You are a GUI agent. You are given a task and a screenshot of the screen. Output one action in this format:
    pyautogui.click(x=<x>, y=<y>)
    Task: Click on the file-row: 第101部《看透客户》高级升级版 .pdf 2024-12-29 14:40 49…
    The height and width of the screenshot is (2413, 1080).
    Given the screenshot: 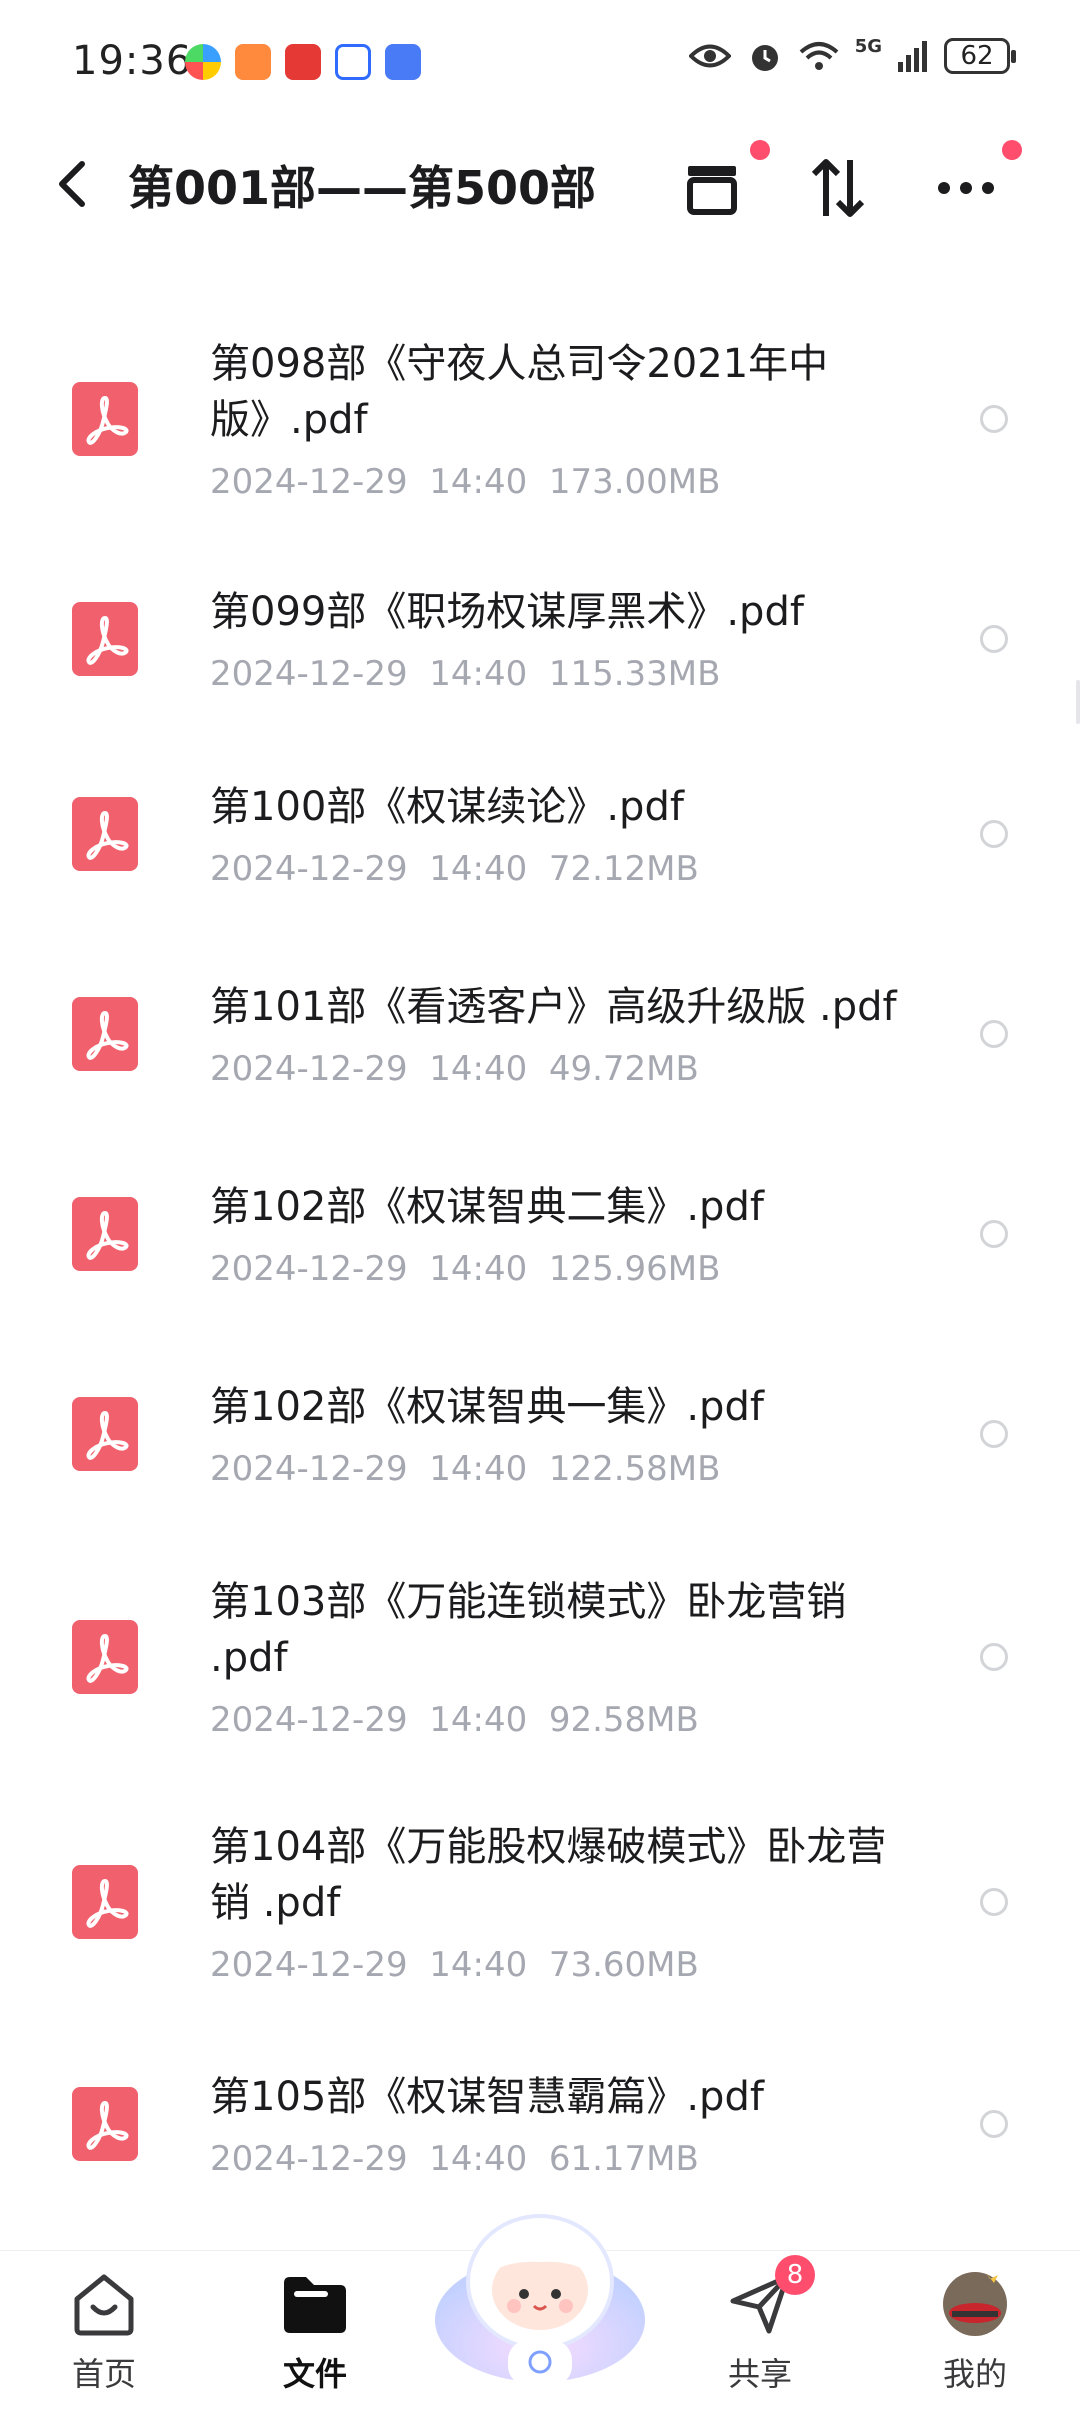 What is the action you would take?
    pyautogui.click(x=540, y=1040)
    